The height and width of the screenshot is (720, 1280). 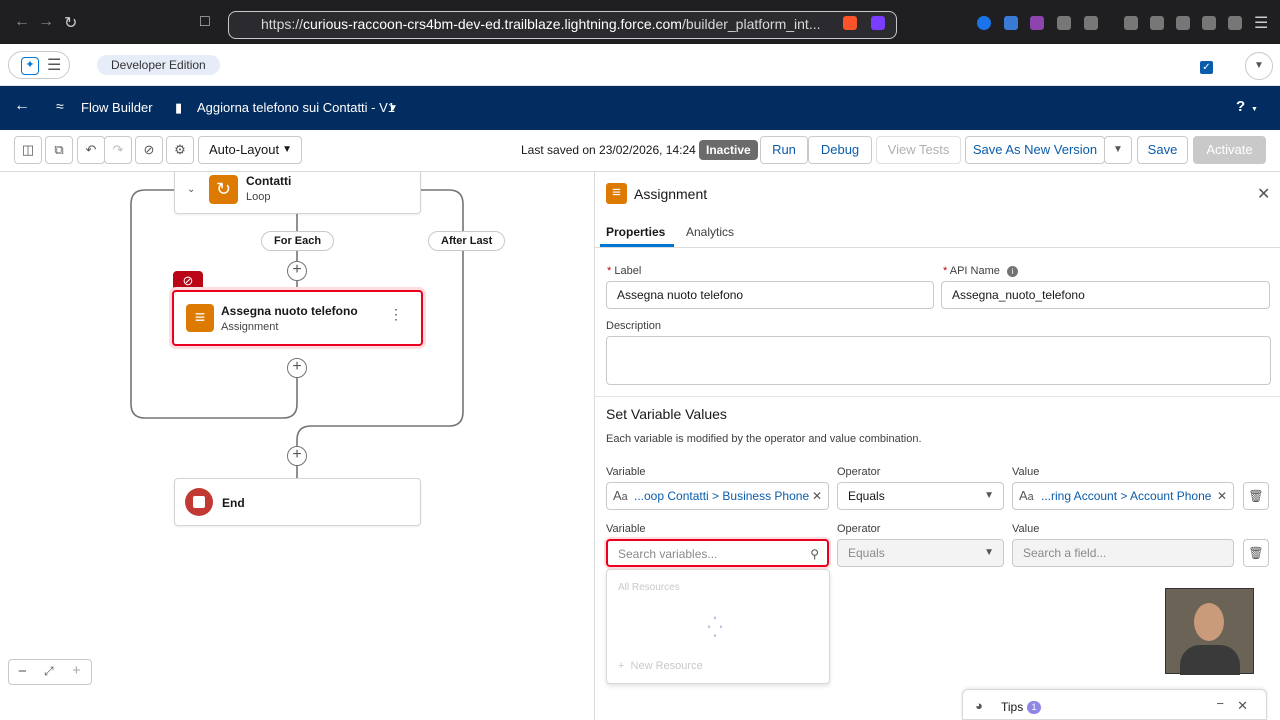 I want to click on help-icon: ?, so click(x=1240, y=106).